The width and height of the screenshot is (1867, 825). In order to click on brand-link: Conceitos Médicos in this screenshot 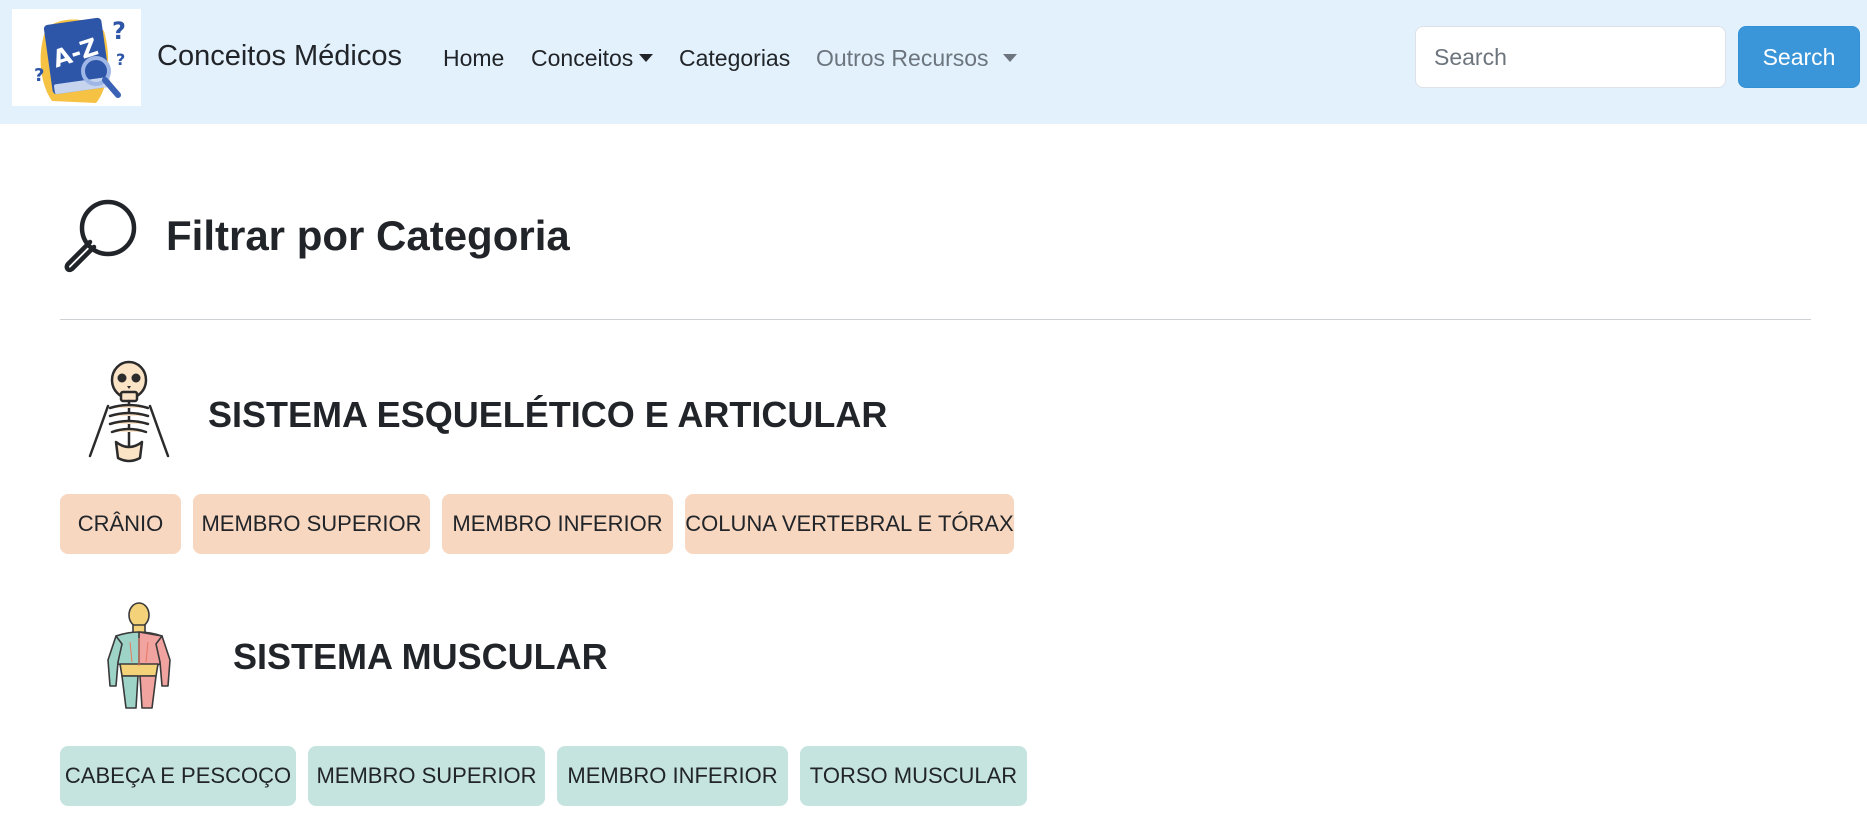, I will do `click(279, 56)`.